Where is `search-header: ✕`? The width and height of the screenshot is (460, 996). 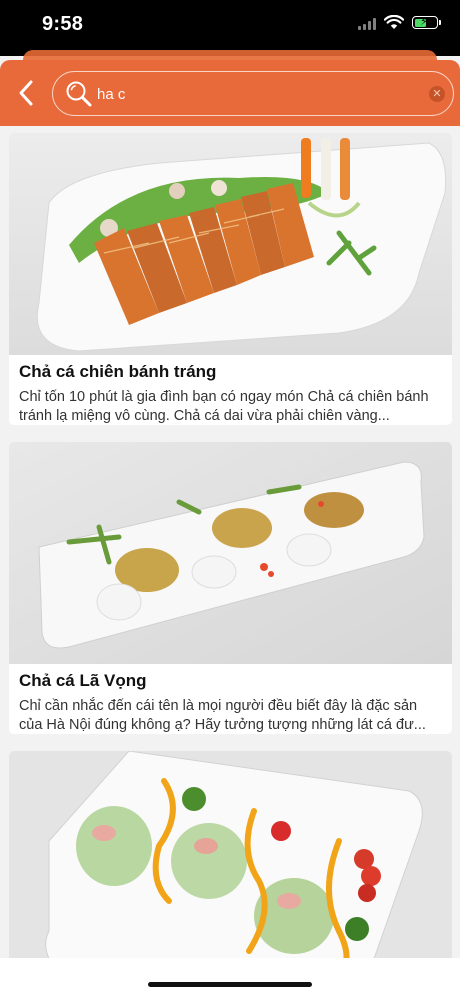
search-header: ✕ is located at coordinates (230, 93).